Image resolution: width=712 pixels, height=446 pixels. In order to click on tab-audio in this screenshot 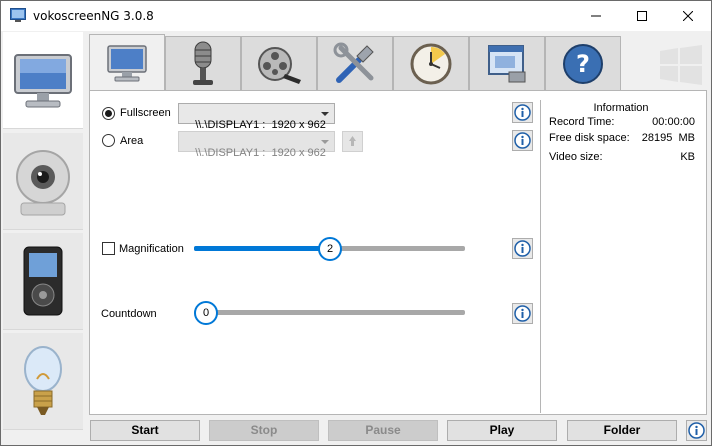, I will do `click(203, 63)`.